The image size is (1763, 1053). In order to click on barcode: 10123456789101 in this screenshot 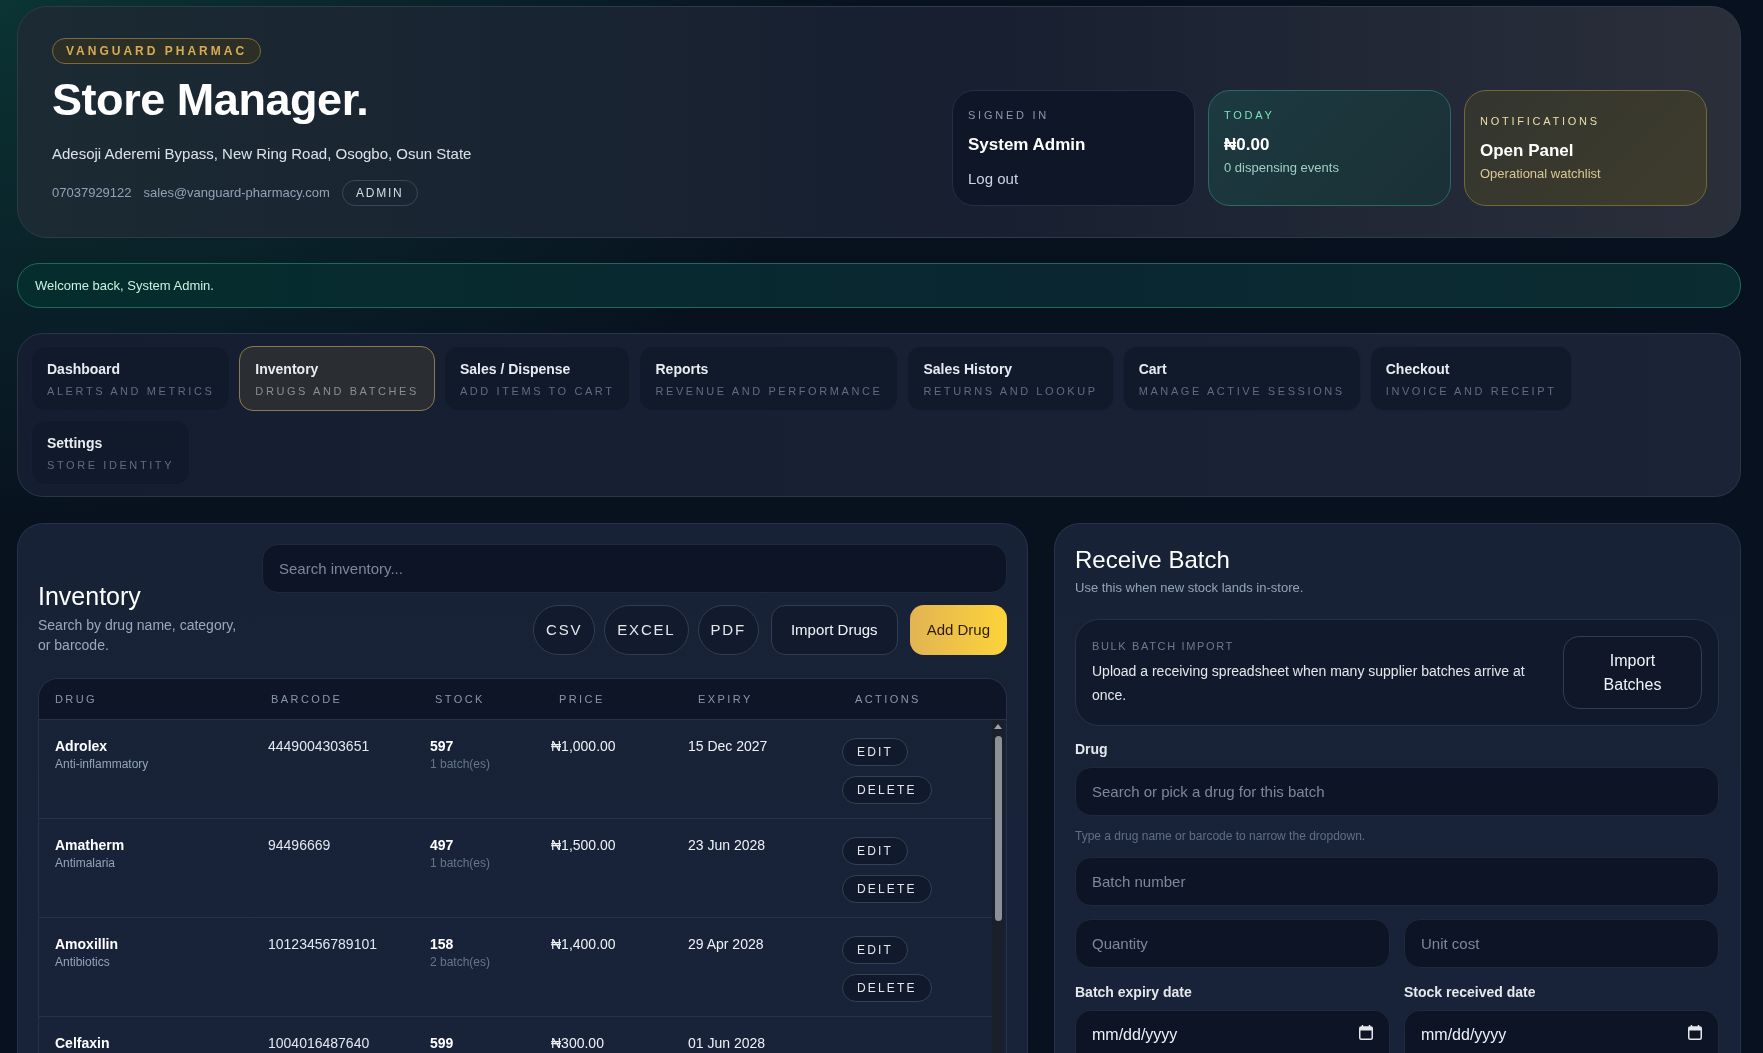, I will do `click(322, 944)`.